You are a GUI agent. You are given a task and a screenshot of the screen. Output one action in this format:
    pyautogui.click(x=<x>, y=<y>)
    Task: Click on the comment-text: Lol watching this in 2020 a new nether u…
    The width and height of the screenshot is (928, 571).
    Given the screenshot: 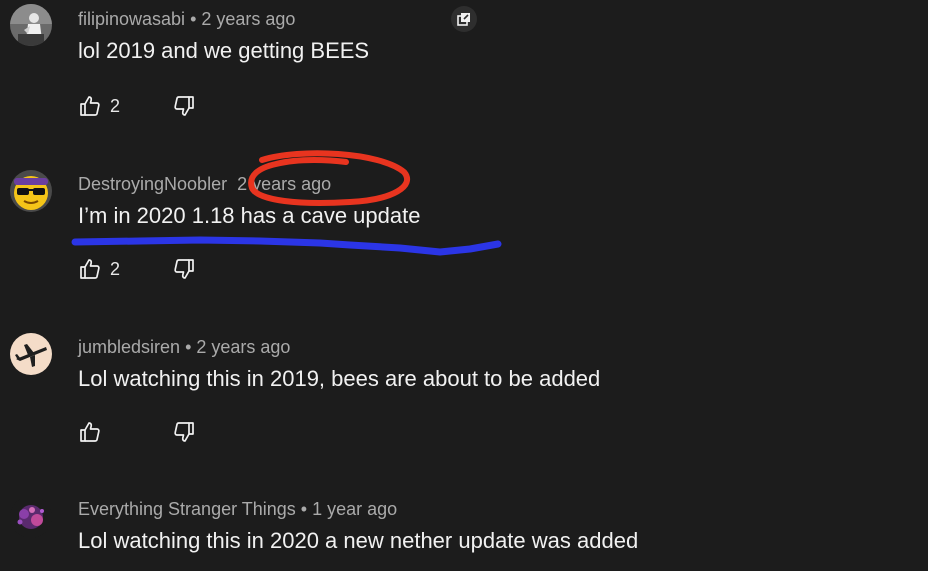 What is the action you would take?
    pyautogui.click(x=358, y=540)
    